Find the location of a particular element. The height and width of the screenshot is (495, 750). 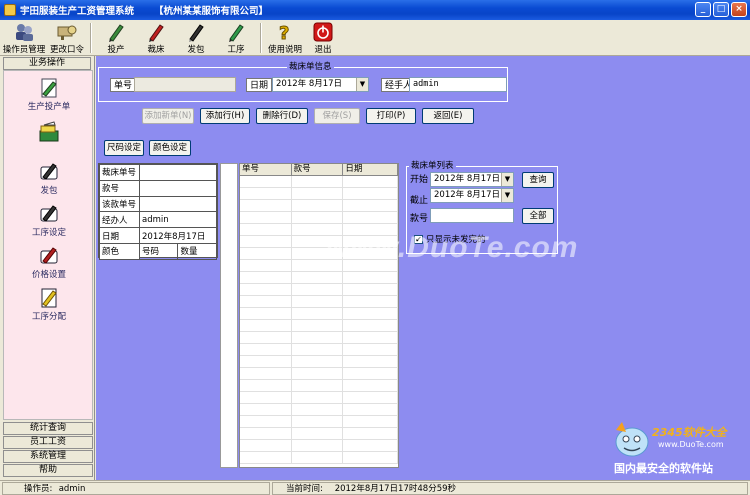

start-date-picker: 2012年 8月17日 ▼ is located at coordinates (472, 179).